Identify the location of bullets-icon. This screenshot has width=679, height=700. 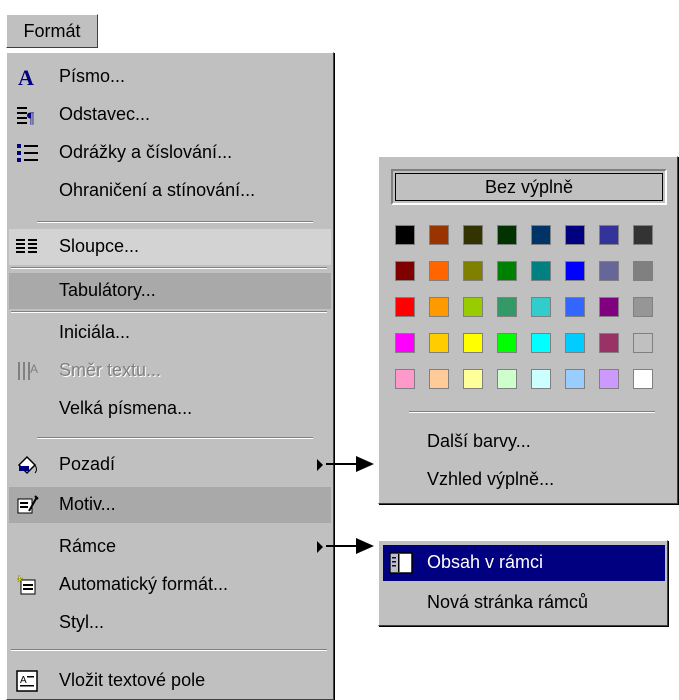
(27, 153).